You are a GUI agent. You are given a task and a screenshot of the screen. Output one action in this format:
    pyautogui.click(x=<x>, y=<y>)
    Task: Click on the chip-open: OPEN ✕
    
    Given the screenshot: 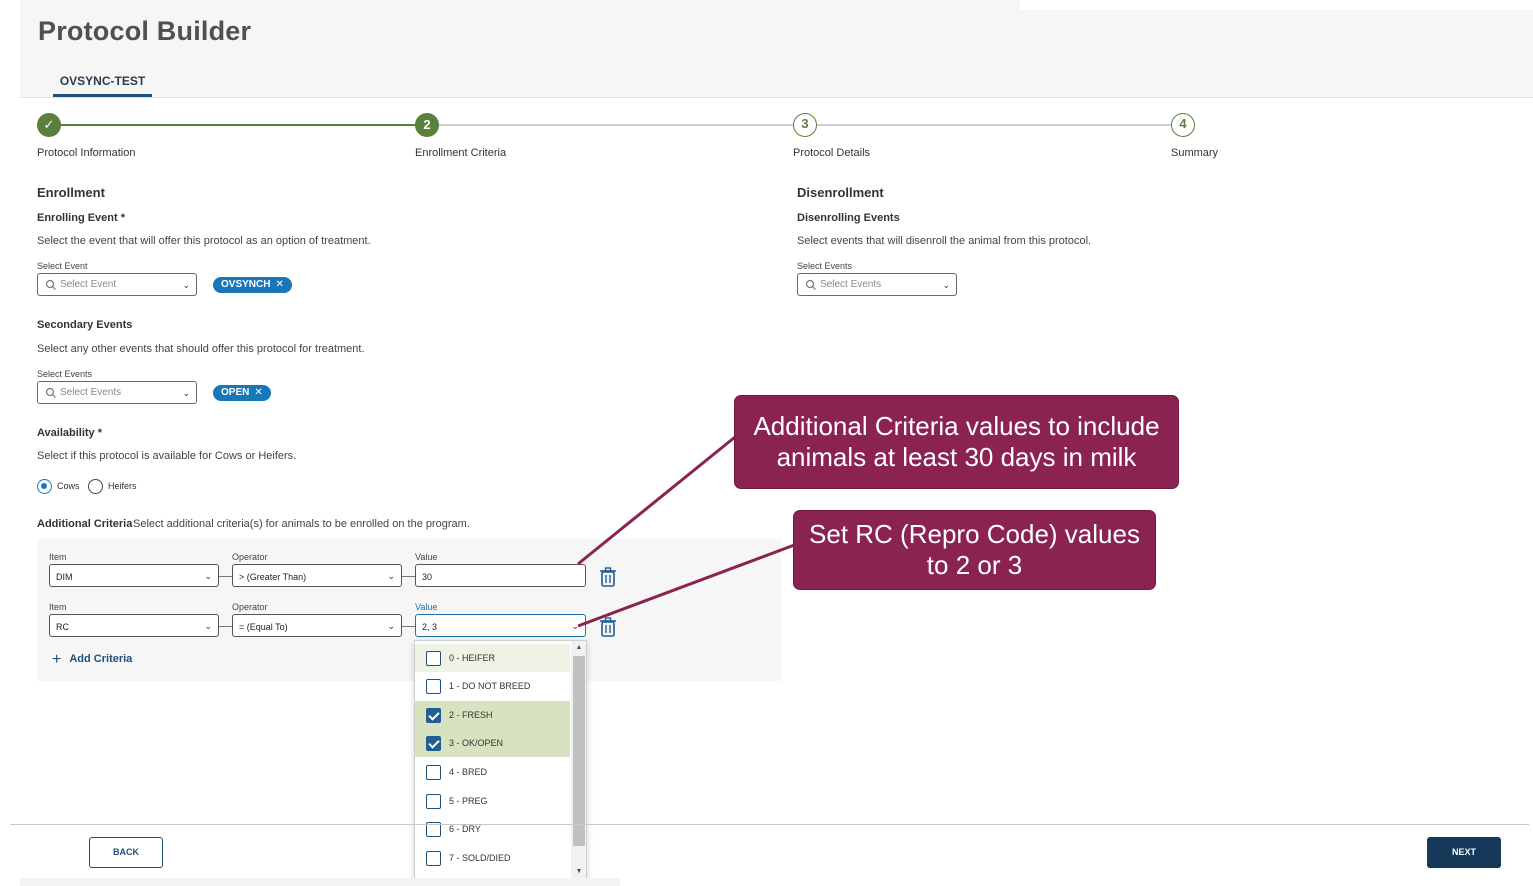 What is the action you would take?
    pyautogui.click(x=242, y=393)
    